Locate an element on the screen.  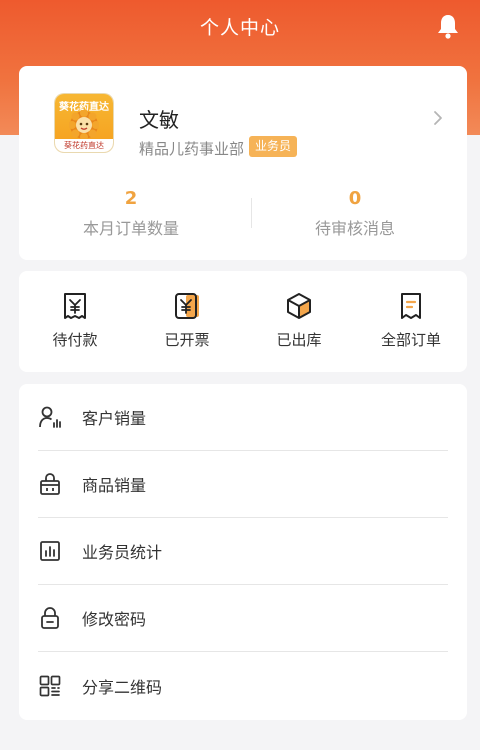
stats-row: 2 本月订单数量 0 待审核消息 is located at coordinates (243, 216).